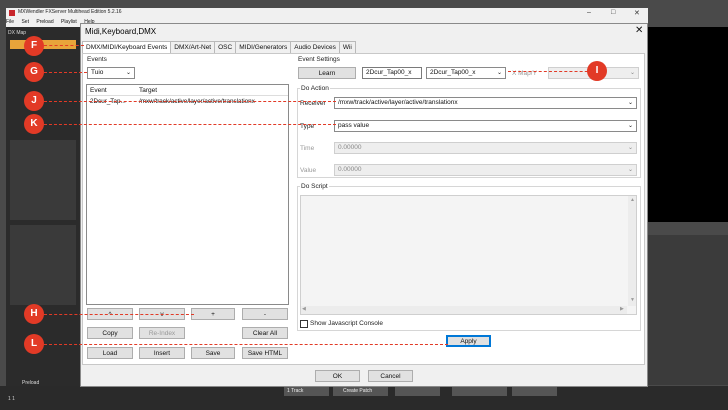 The image size is (728, 410). Describe the element at coordinates (111, 73) in the screenshot. I see `event-source-select: Tuio ⌄` at that location.